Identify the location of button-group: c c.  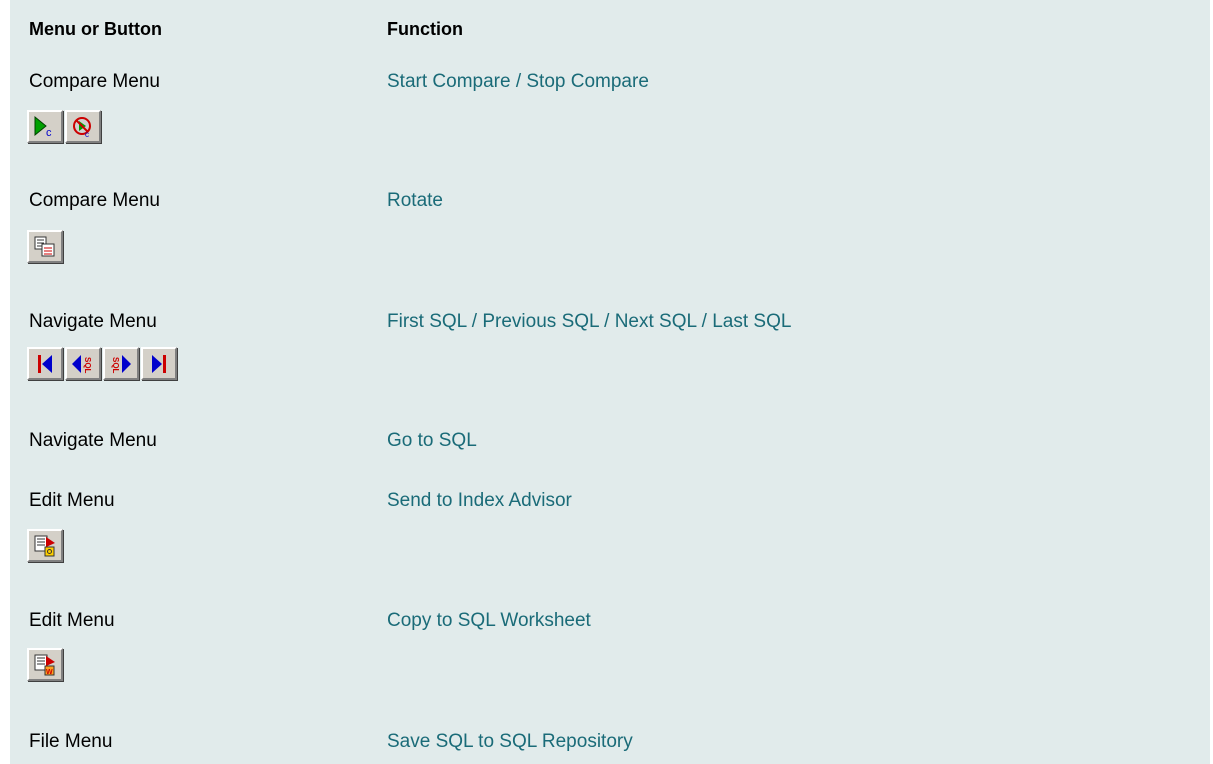
(65, 126).